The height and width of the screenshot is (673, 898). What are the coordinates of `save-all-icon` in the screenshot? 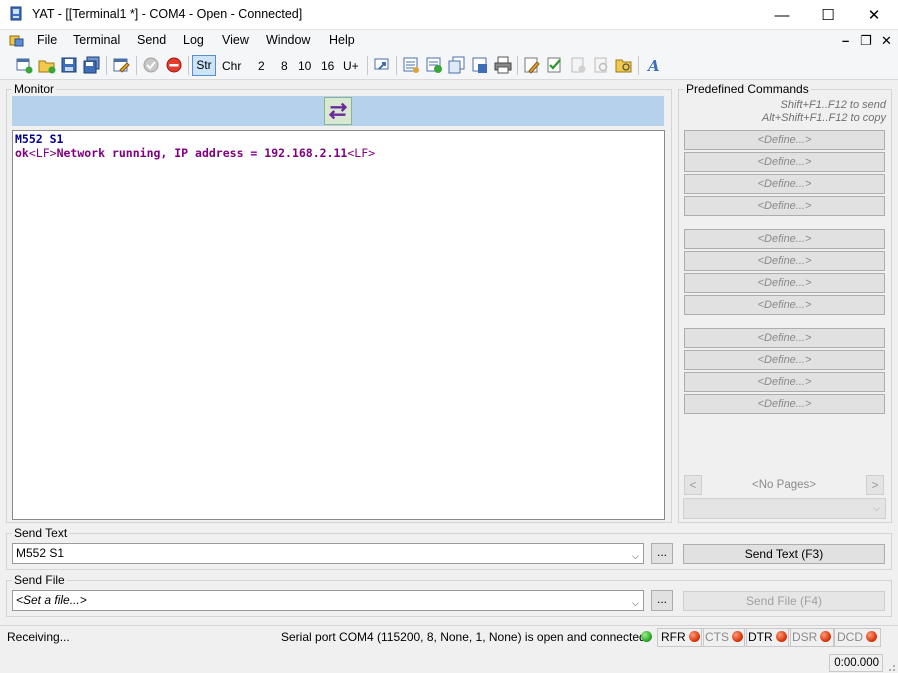 It's located at (92, 65).